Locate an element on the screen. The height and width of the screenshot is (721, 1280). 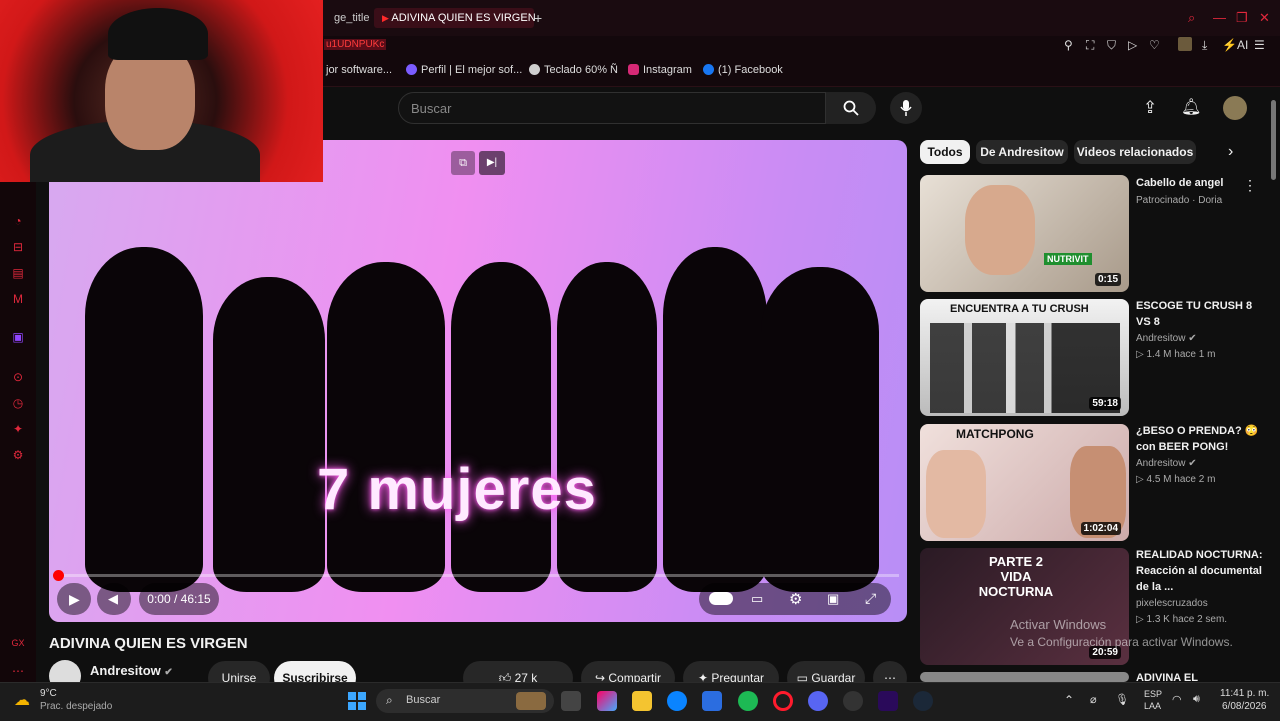
microphone-icon: 🎙︎ is located at coordinates (1122, 699).